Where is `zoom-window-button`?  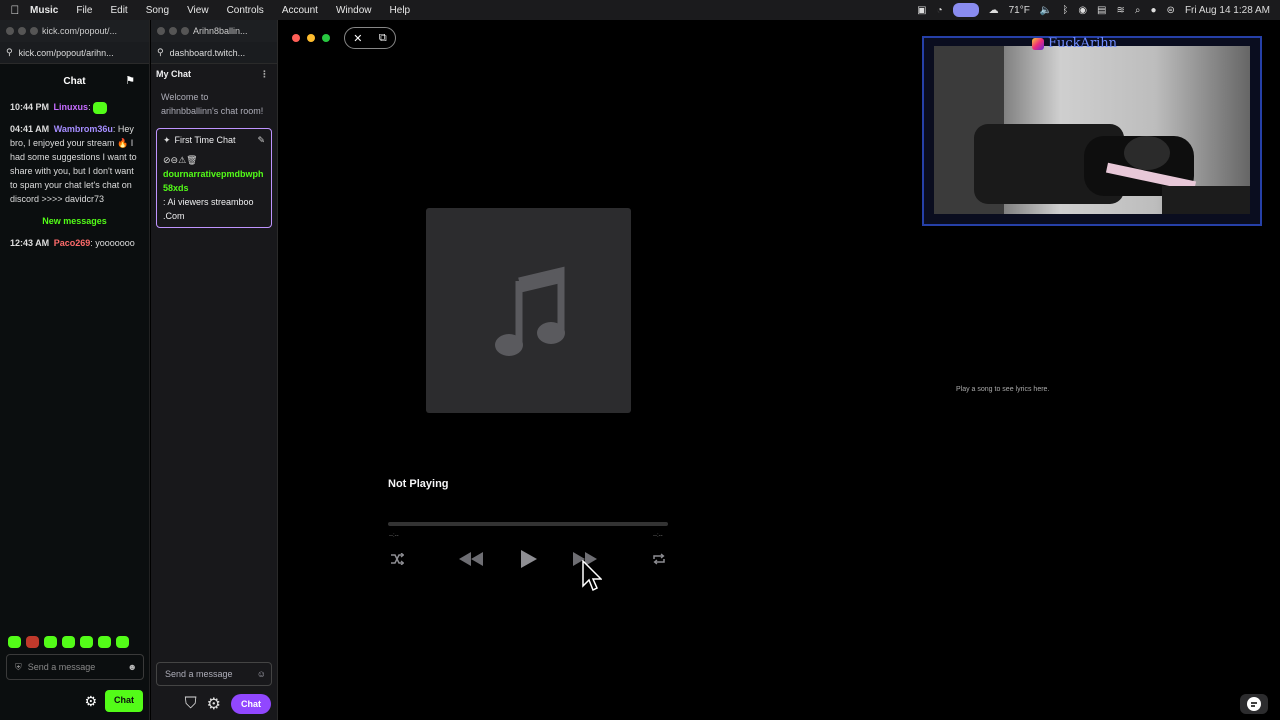
zoom-window-button is located at coordinates (326, 38).